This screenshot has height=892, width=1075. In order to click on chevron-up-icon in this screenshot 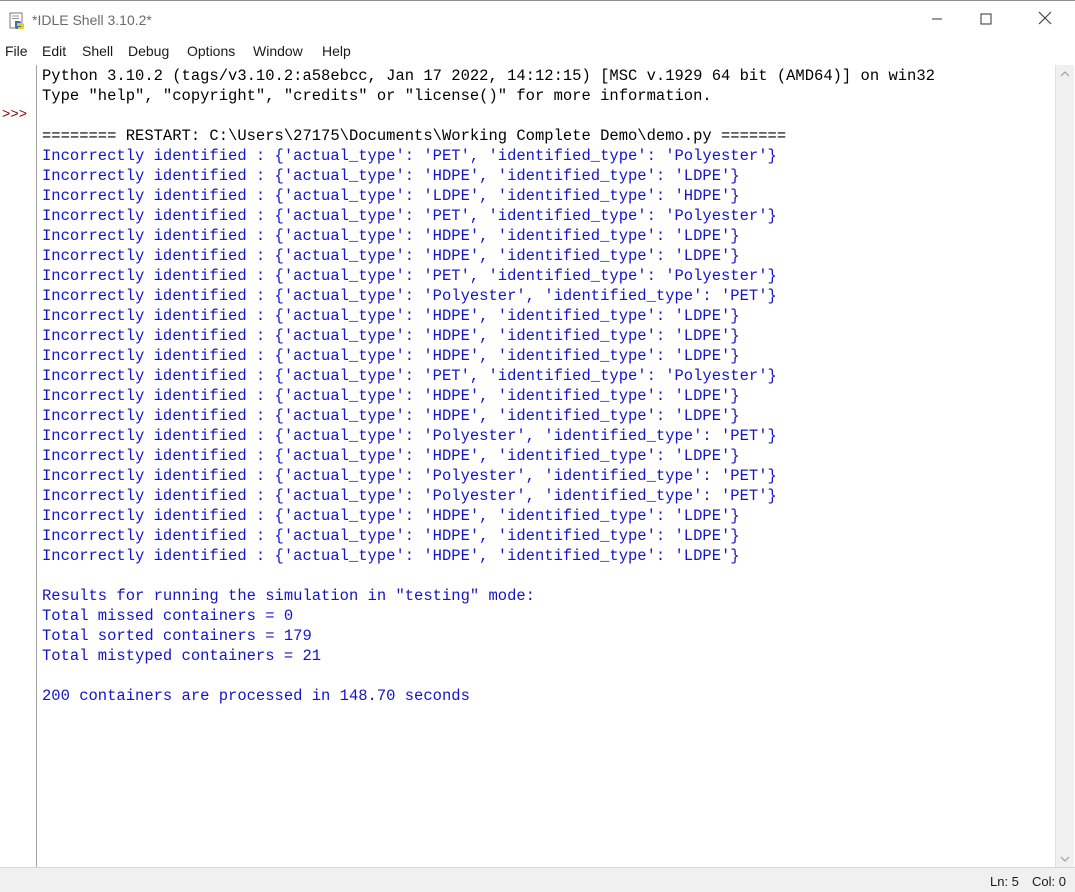, I will do `click(1065, 74)`.